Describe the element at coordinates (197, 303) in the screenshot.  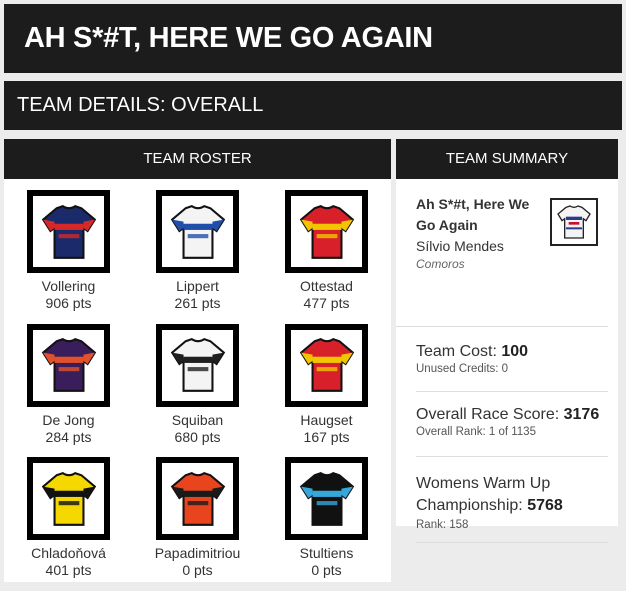
I see `rider-points: 261 pts` at that location.